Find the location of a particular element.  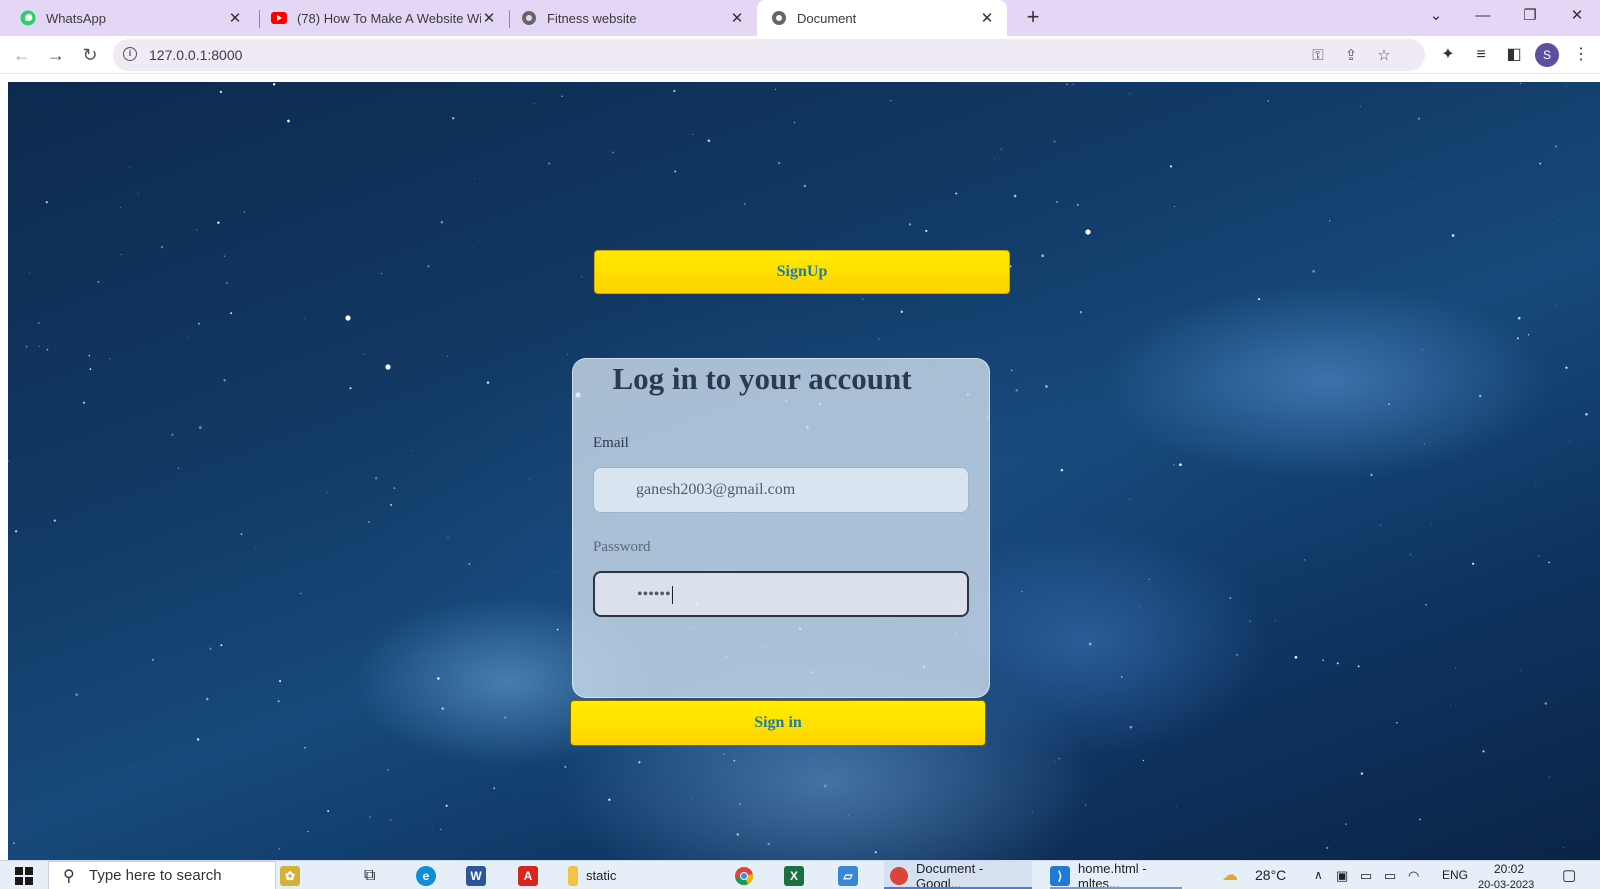

share-icon: ⇪ is located at coordinates (1351, 56).